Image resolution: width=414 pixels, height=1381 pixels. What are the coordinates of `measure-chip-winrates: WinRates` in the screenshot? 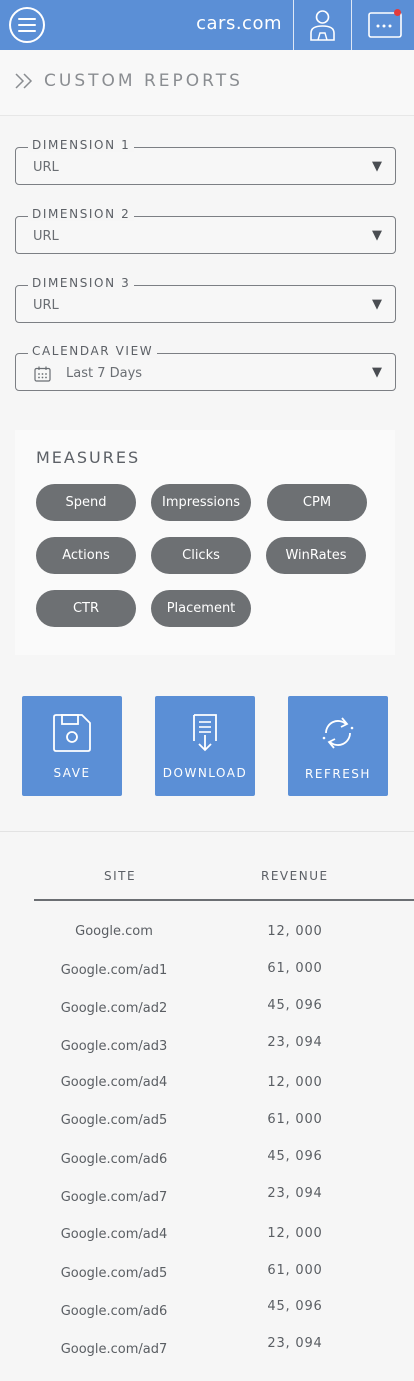 It's located at (316, 555).